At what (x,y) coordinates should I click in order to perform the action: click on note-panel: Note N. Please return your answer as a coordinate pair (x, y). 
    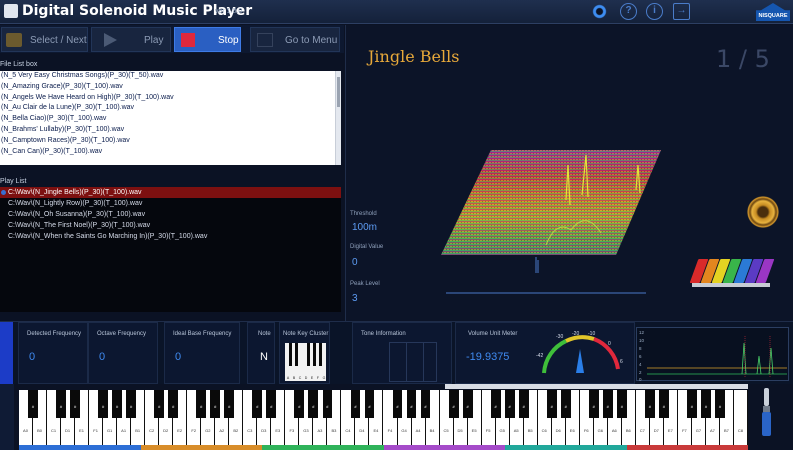
    Looking at the image, I should click on (261, 353).